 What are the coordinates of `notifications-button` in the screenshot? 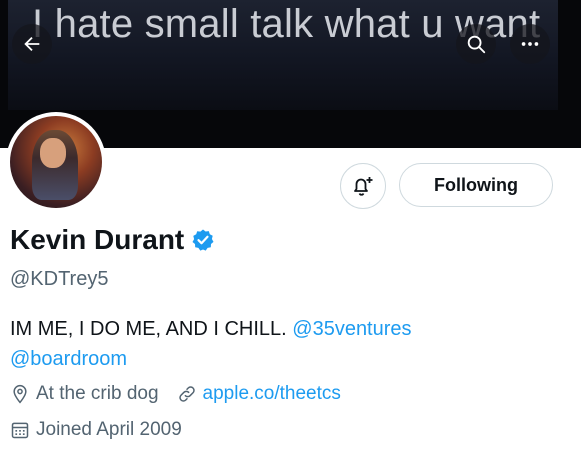 It's located at (363, 186).